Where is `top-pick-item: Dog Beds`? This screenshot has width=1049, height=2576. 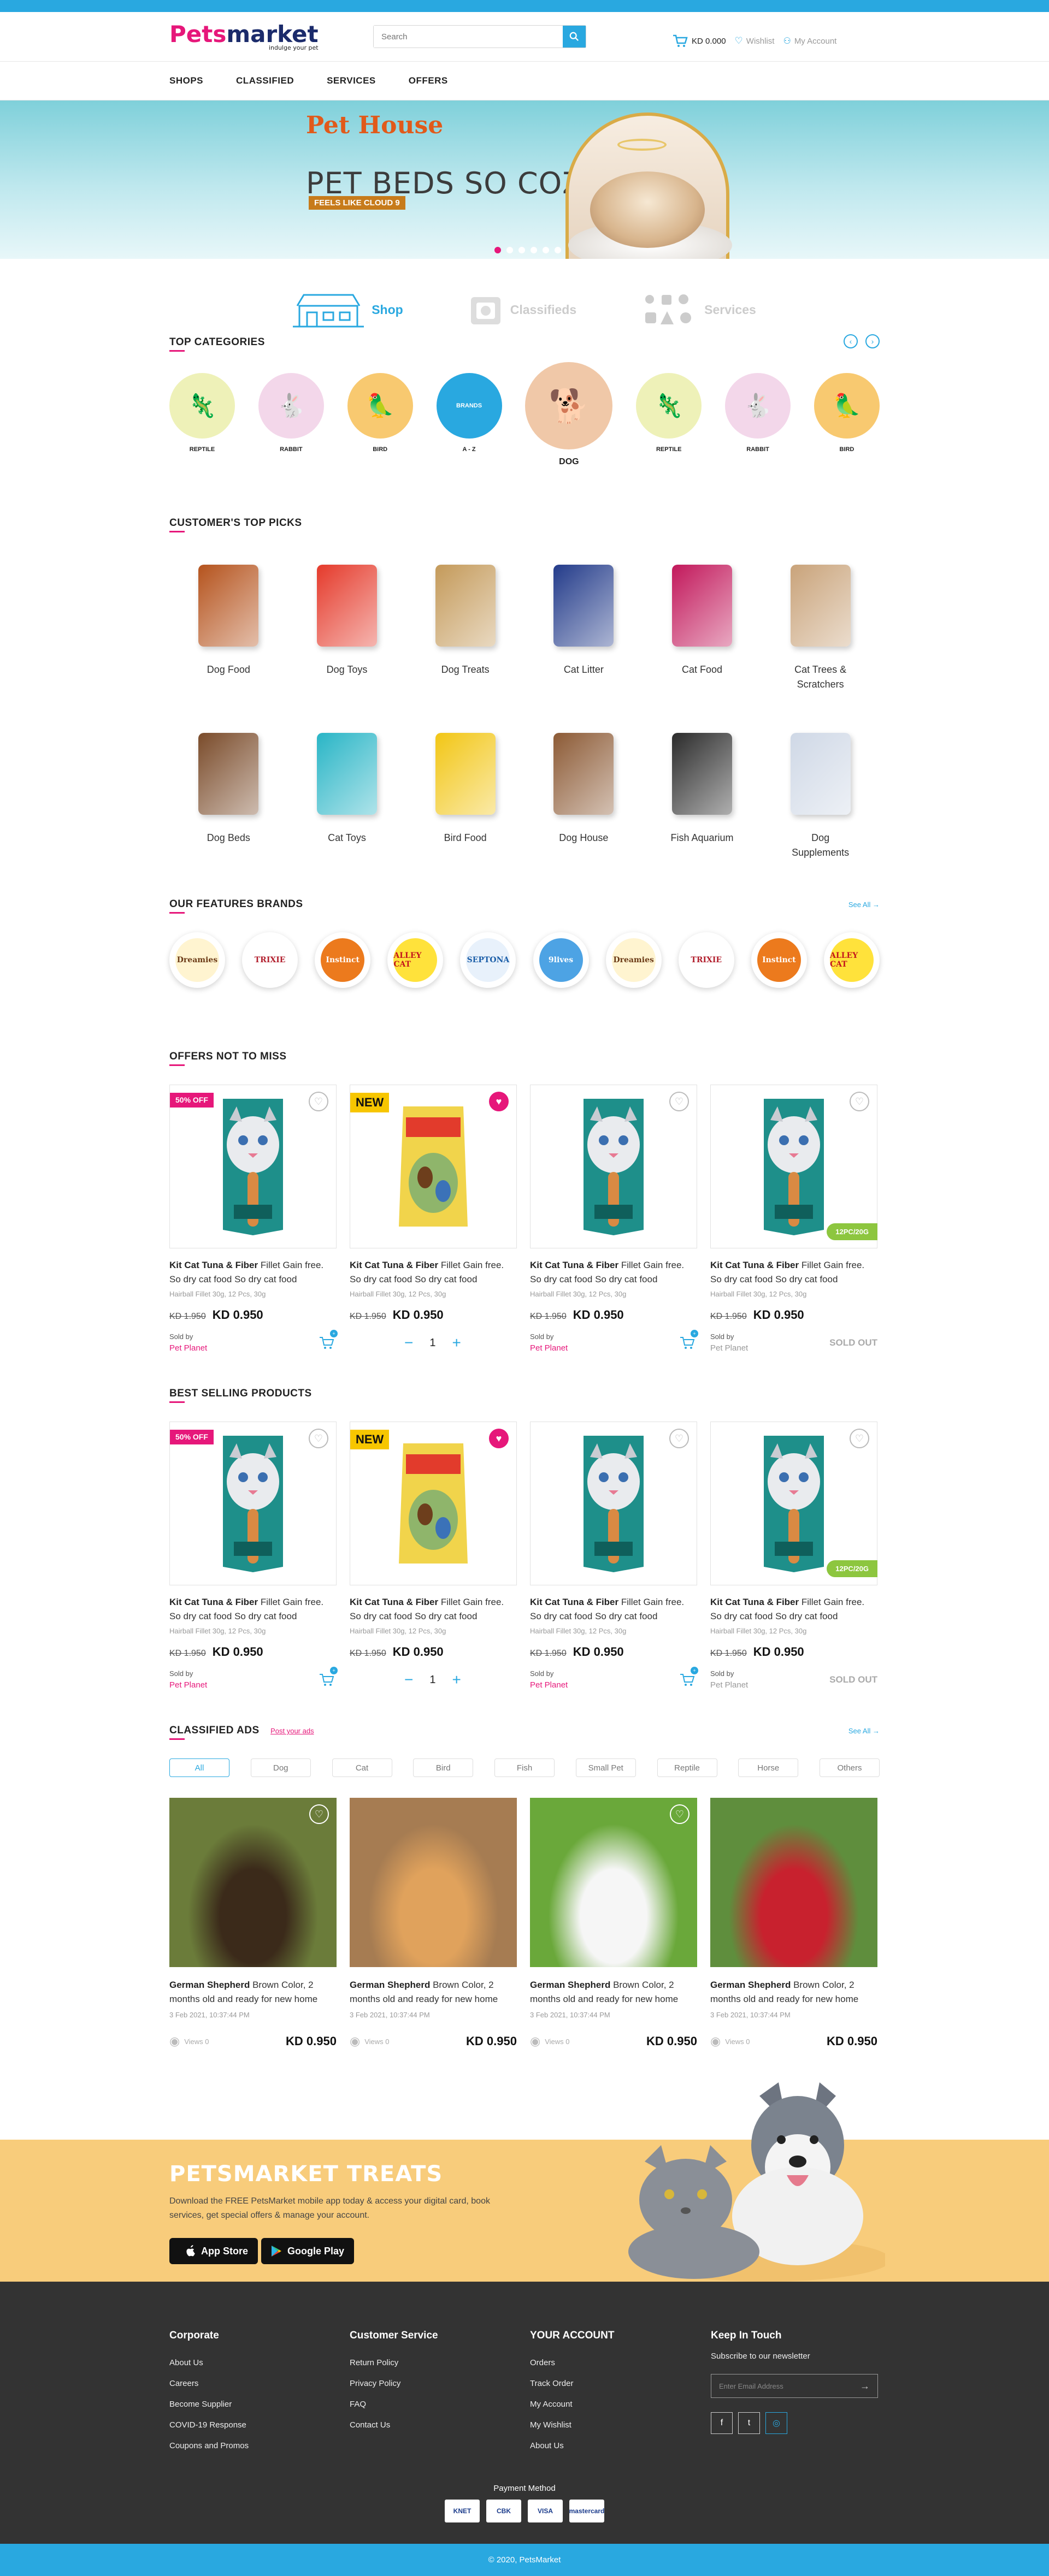
top-pick-item: Dog Beds is located at coordinates (229, 789).